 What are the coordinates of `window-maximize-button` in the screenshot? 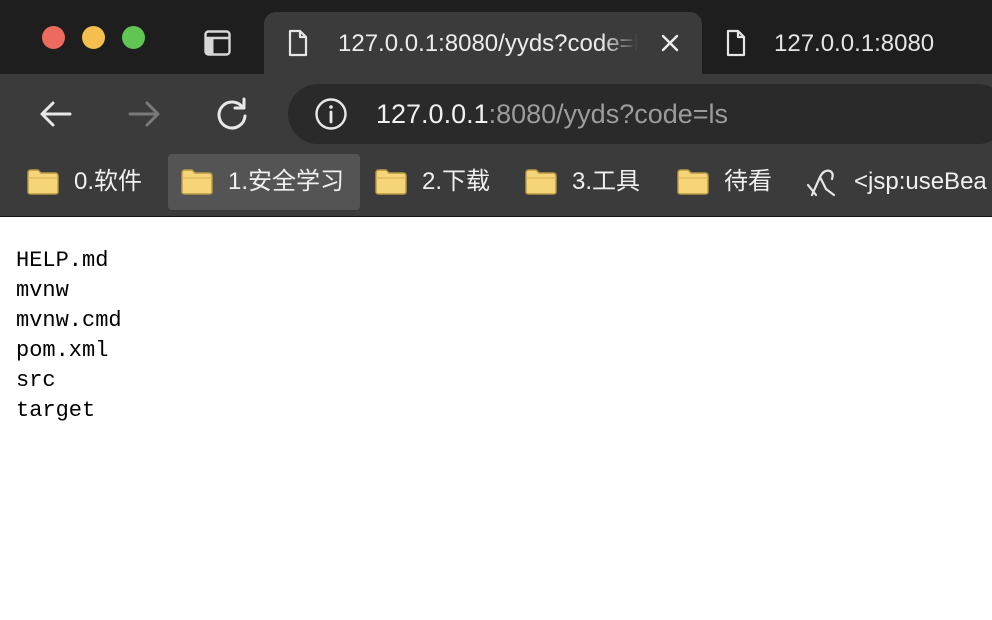 It's located at (133, 37).